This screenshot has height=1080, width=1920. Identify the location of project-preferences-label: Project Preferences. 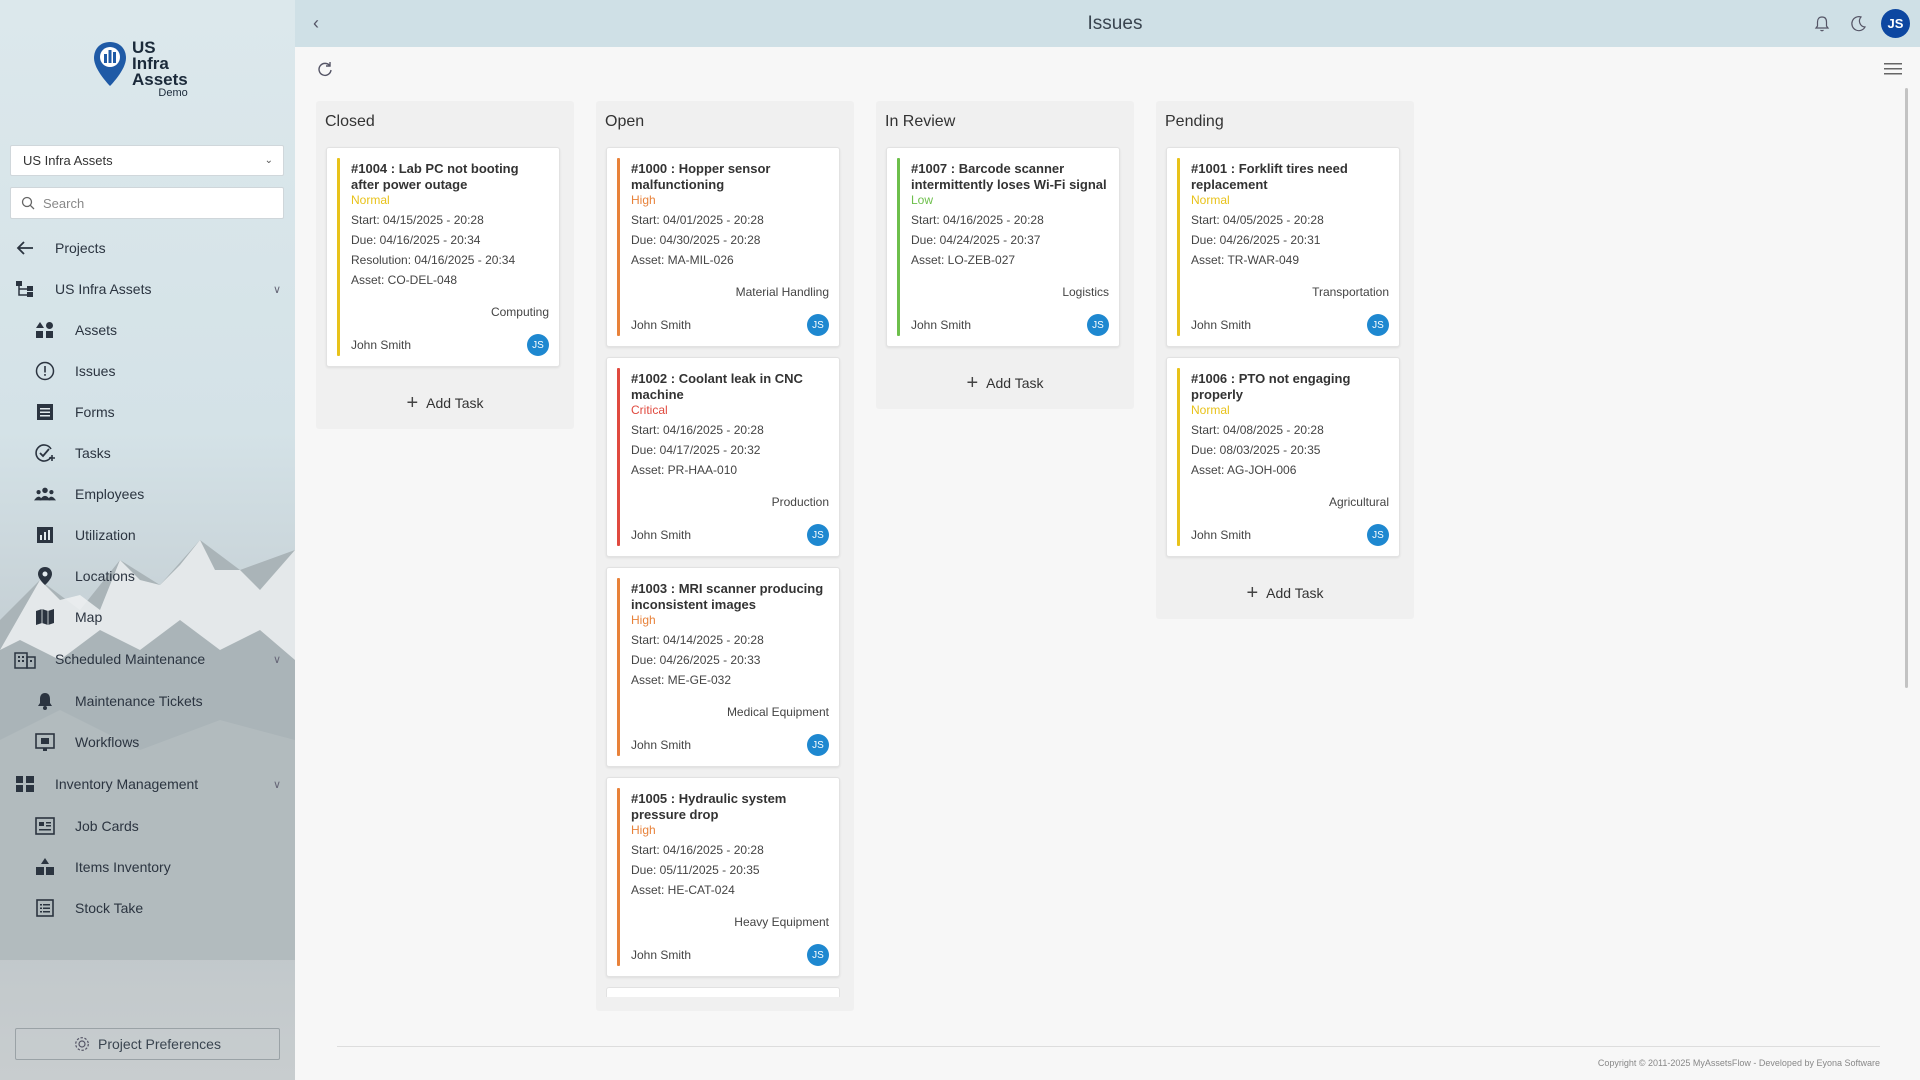
(159, 1044).